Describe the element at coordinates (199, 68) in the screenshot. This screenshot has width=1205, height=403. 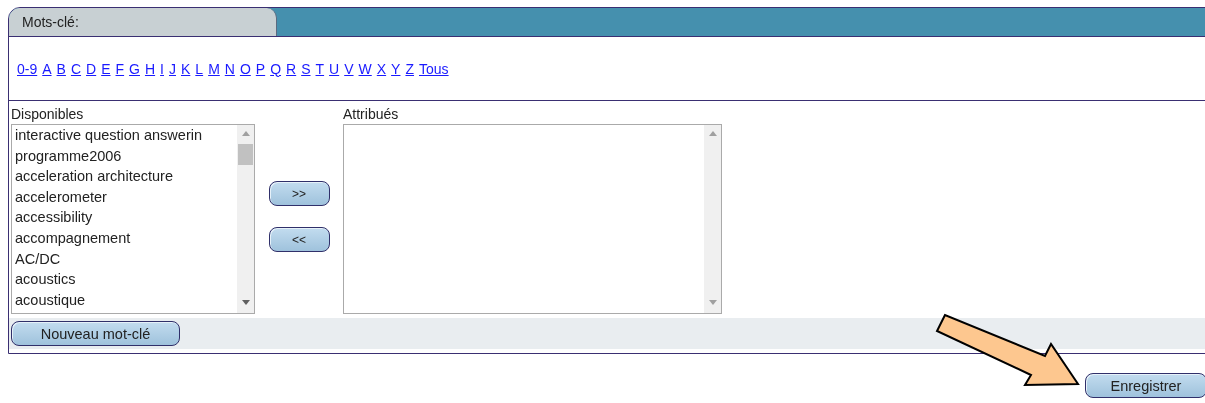
I see `letter-link: L` at that location.